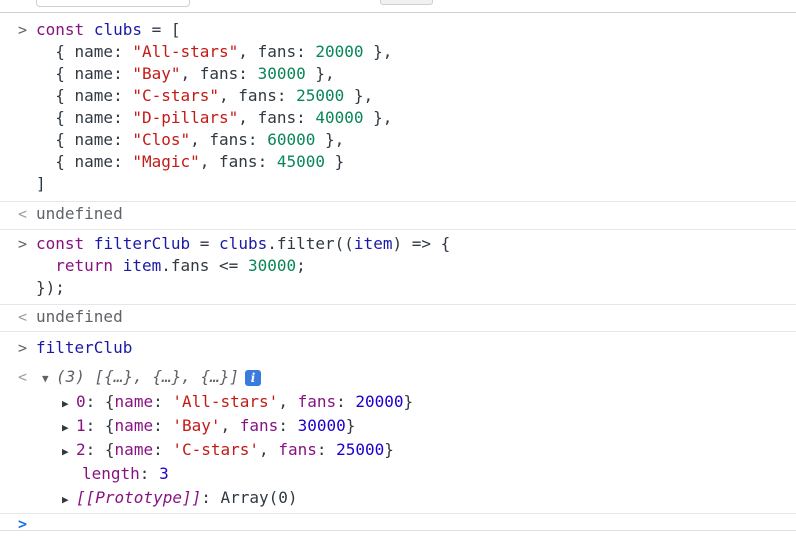 The width and height of the screenshot is (796, 537). I want to click on console-result-2: < undefined, so click(398, 317).